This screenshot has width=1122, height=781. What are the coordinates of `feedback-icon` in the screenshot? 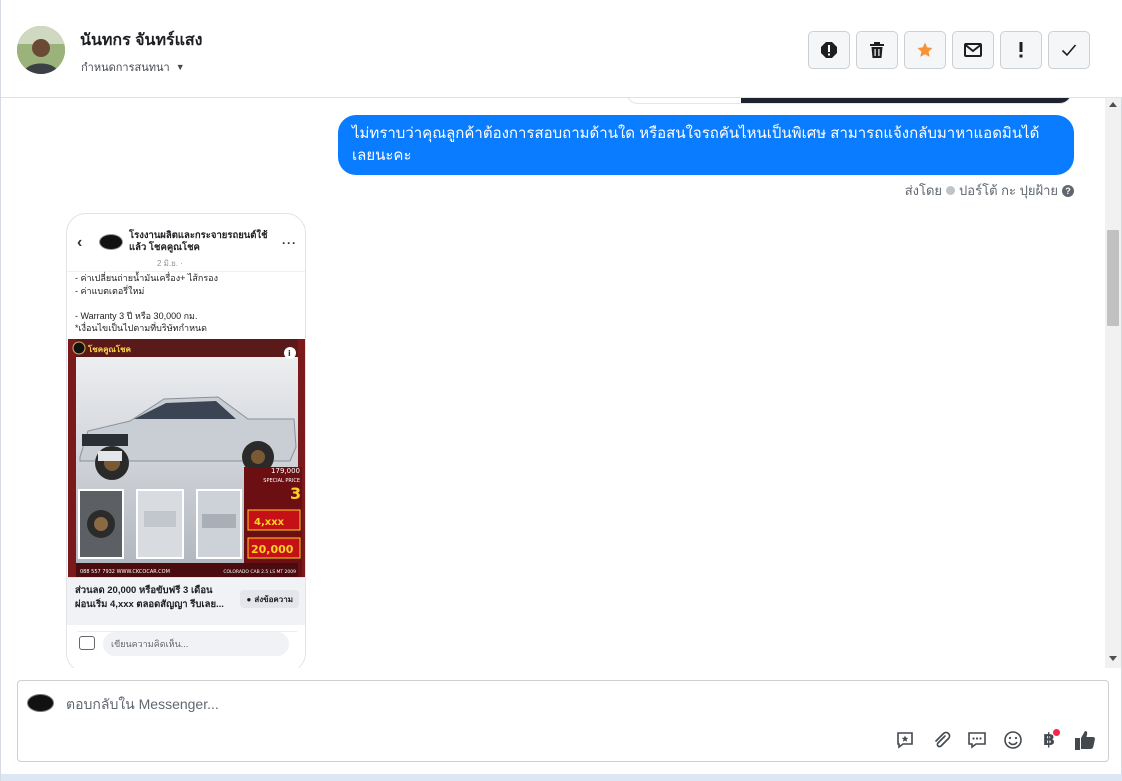 It's located at (905, 740).